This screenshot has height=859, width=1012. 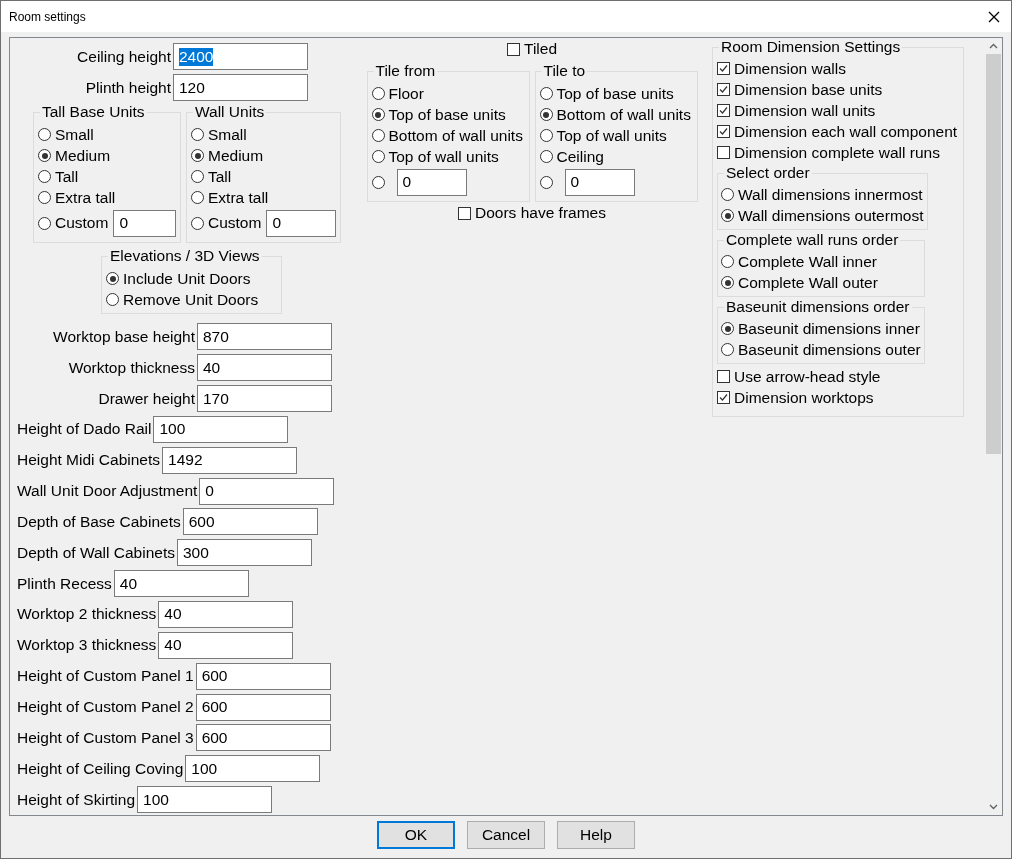 What do you see at coordinates (108, 491) in the screenshot?
I see `field-label: Wall Unit Door Adjustment` at bounding box center [108, 491].